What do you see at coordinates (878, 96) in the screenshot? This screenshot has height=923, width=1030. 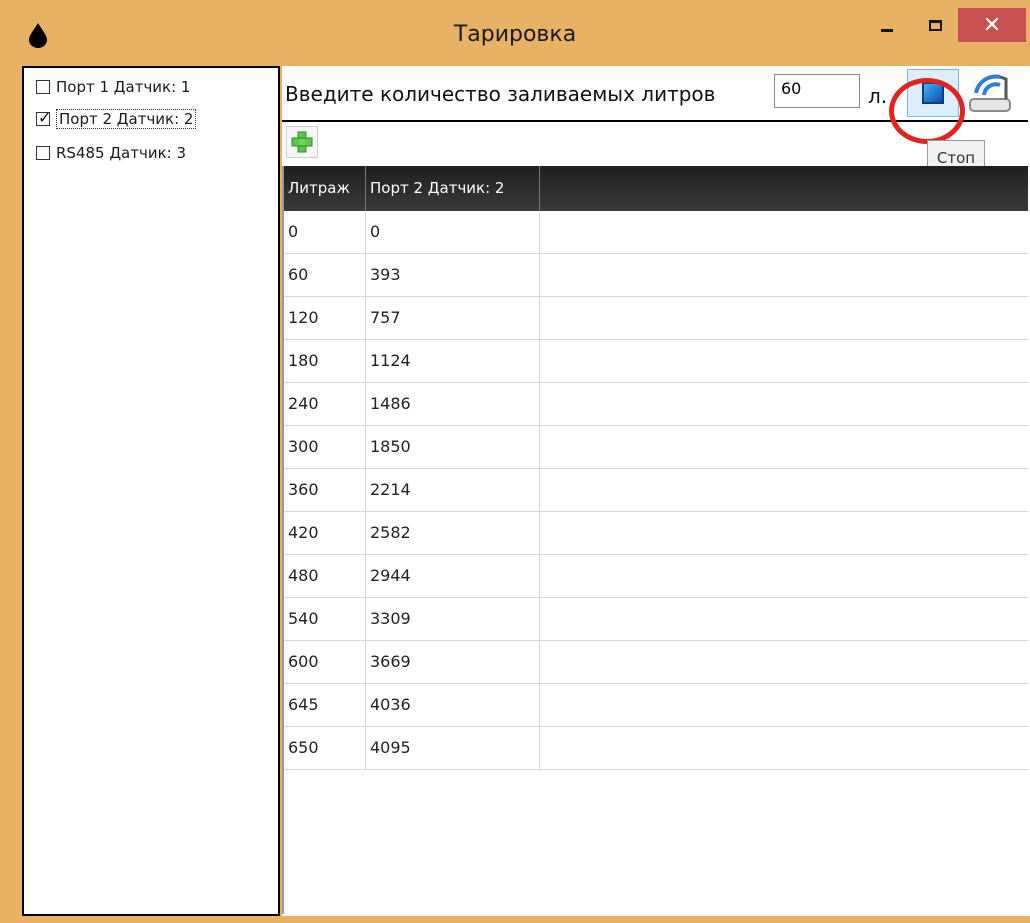 I see `liters-unit: л.` at bounding box center [878, 96].